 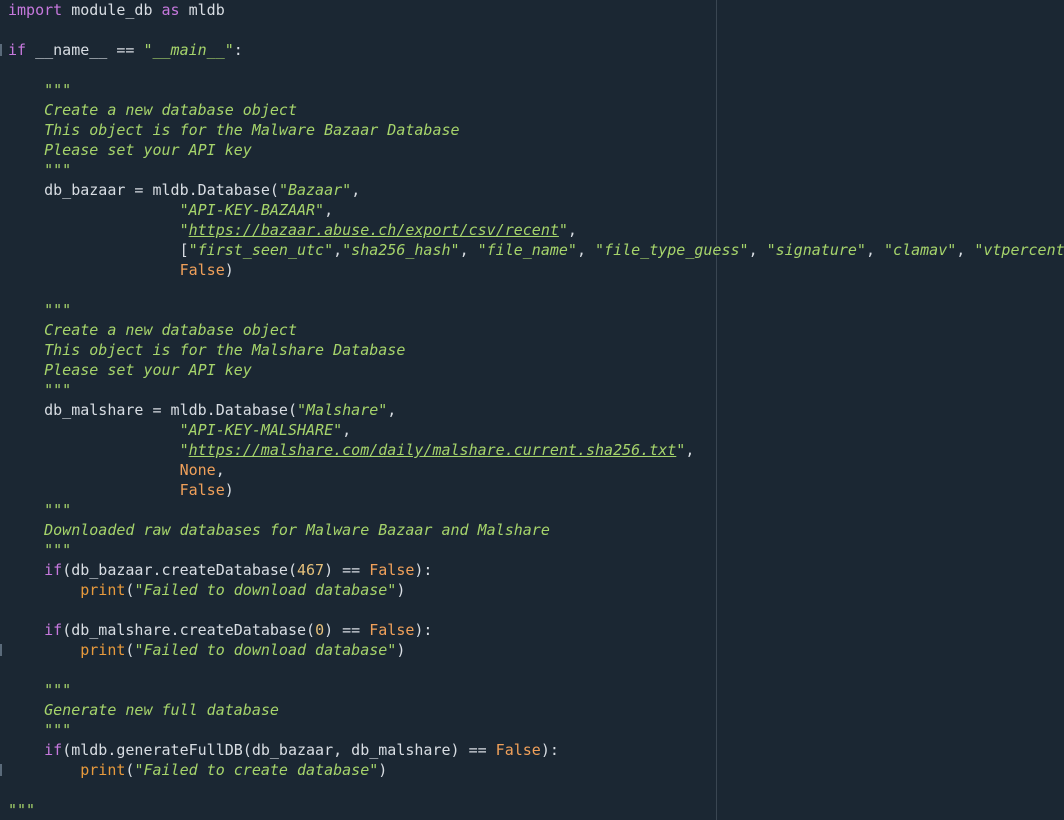 I want to click on code-line: This object is for the Malshare Database, so click(x=536, y=350).